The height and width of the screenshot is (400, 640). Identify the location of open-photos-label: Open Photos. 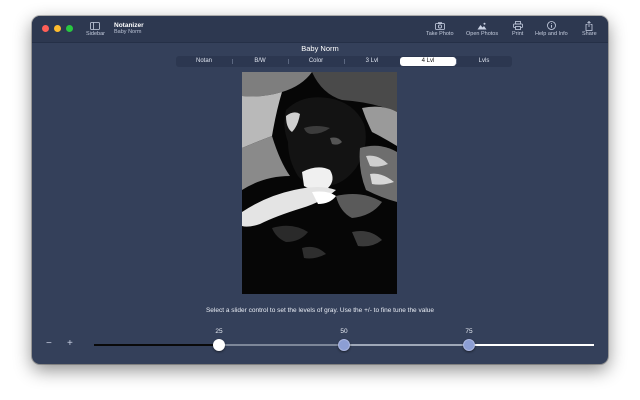
(482, 34).